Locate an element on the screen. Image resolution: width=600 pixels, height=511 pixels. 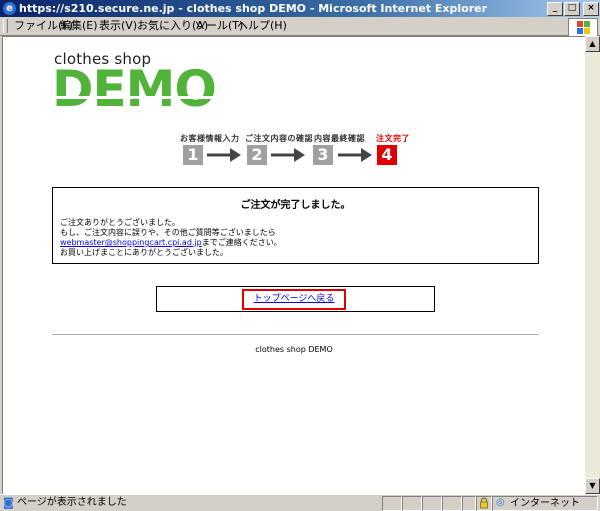
step-number-4: 4 is located at coordinates (387, 155).